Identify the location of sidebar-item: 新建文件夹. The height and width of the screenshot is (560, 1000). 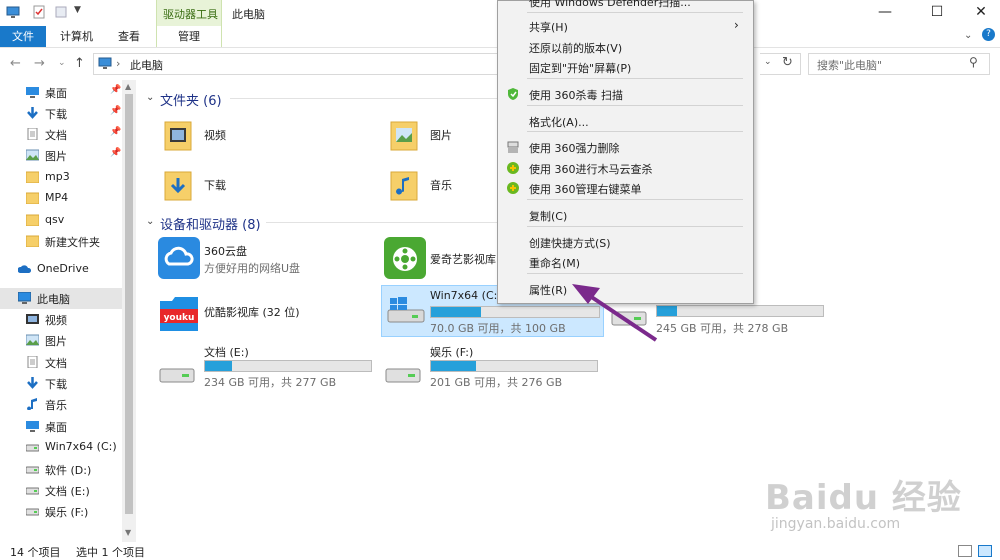
(61, 241).